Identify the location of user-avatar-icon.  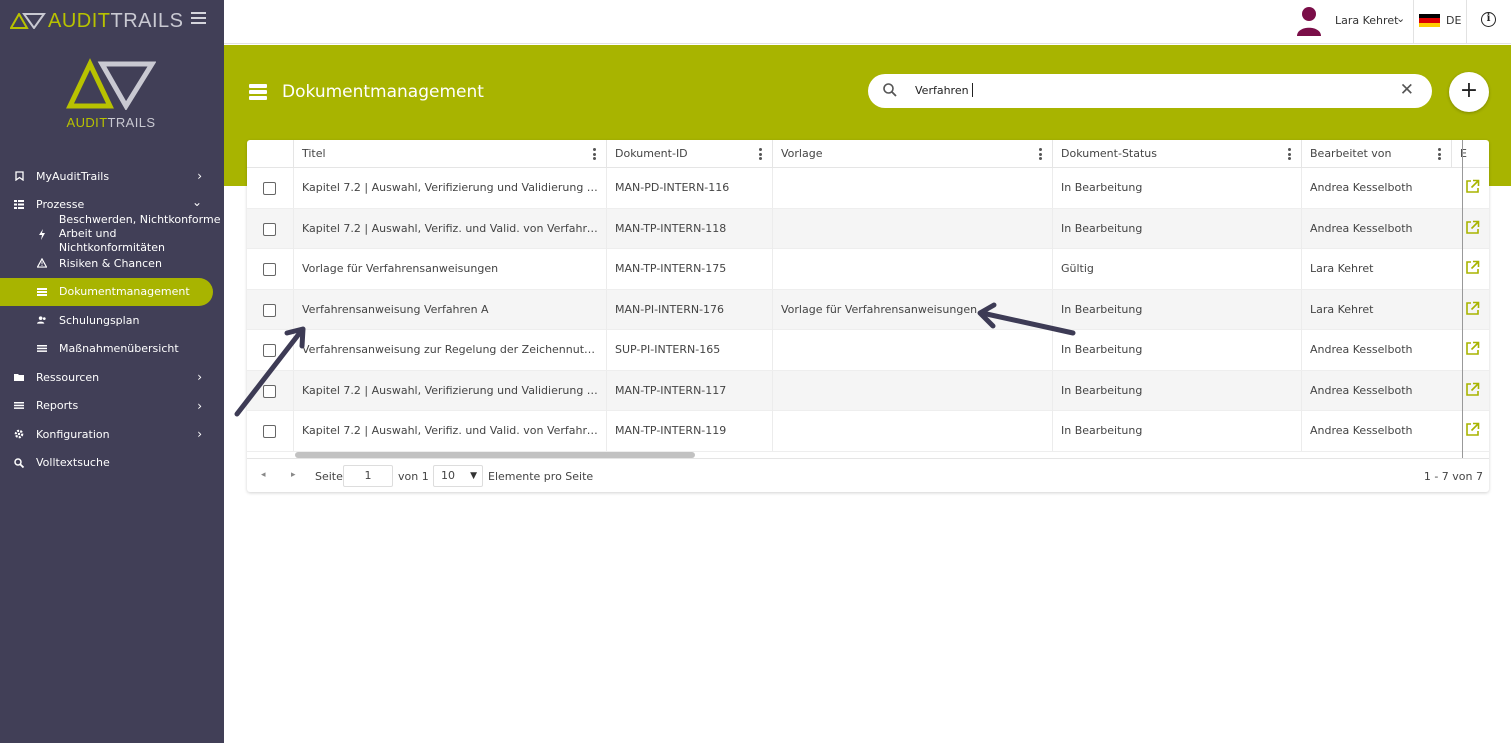
(1309, 21).